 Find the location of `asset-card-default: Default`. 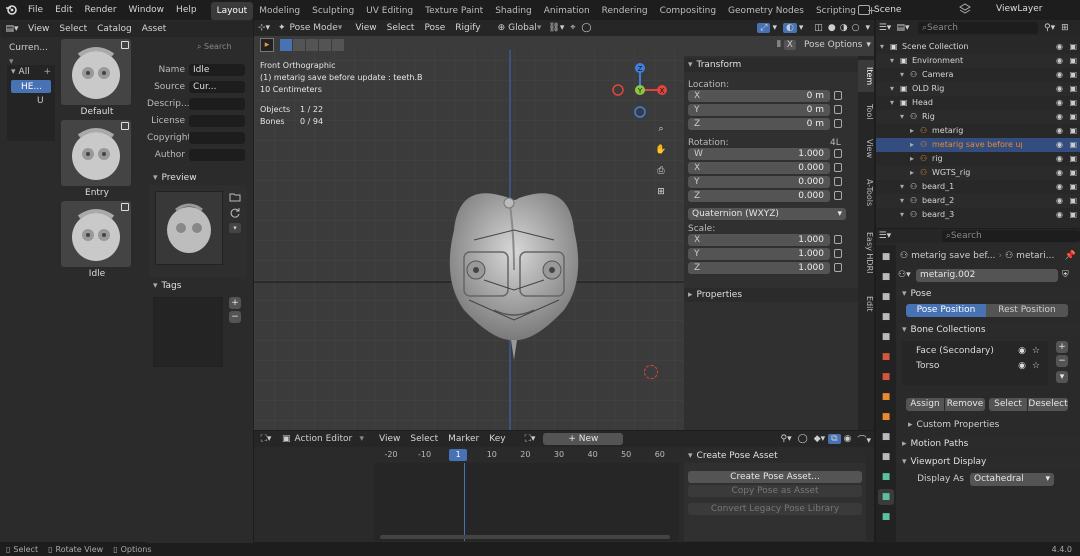

asset-card-default: Default is located at coordinates (97, 79).